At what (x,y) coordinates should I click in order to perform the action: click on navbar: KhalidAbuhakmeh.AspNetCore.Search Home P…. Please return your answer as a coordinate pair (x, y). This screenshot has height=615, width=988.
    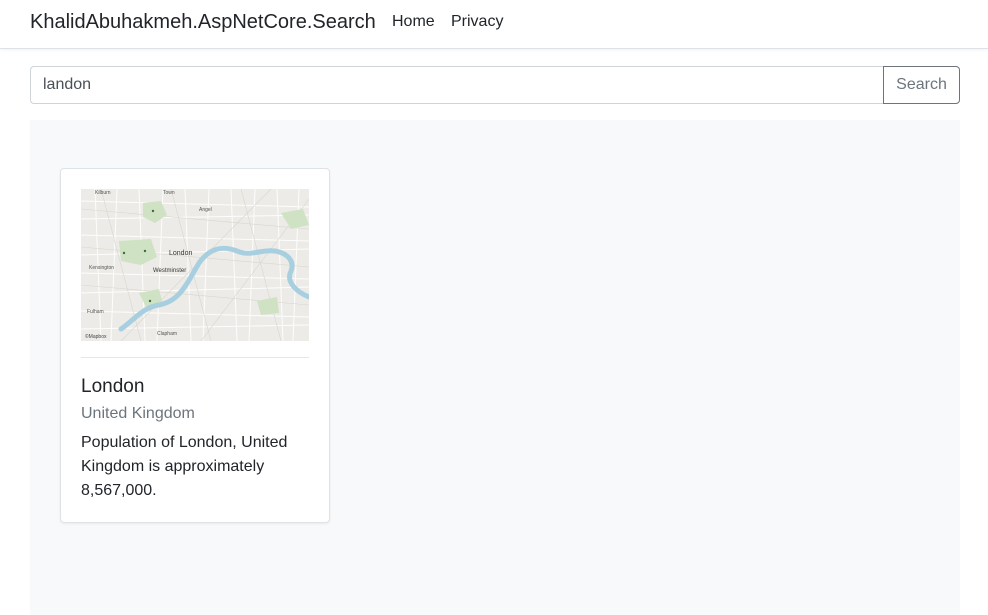
    Looking at the image, I should click on (494, 24).